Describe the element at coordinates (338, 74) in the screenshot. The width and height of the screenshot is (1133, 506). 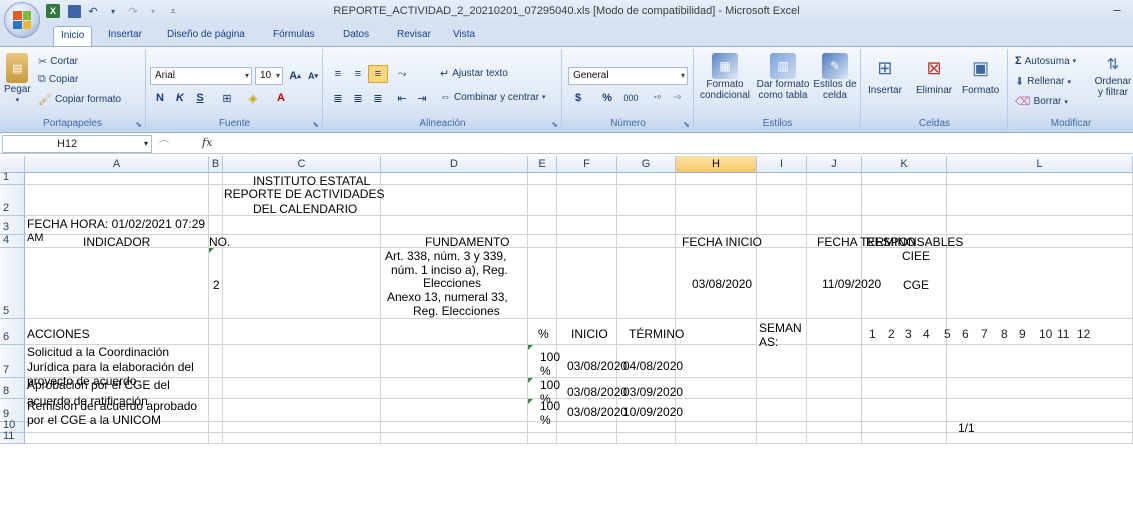
I see `align-top-icon: ≡` at that location.